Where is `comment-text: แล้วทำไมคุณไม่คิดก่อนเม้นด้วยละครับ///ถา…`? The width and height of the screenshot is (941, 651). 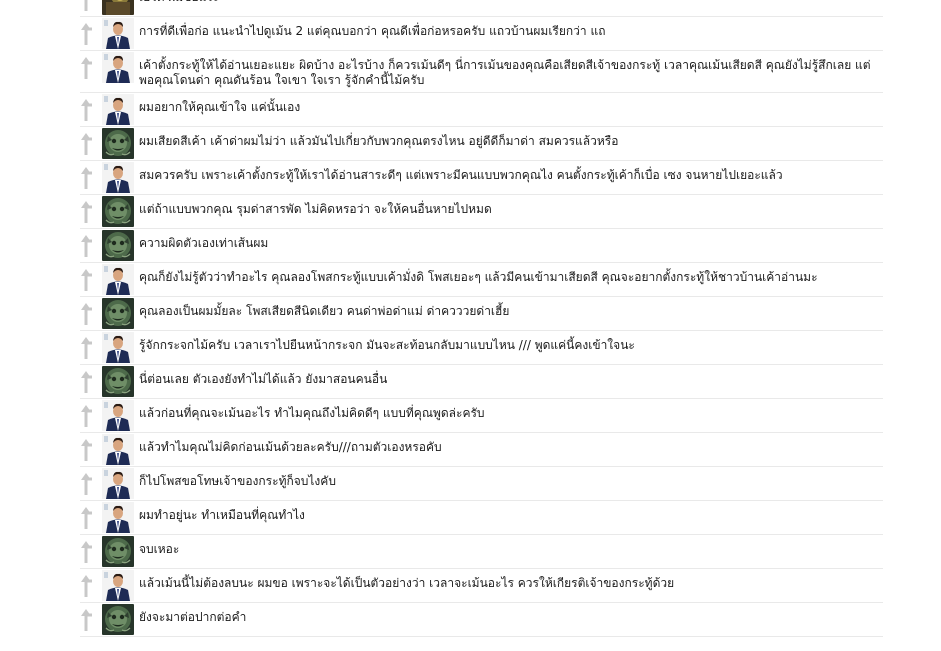 comment-text: แล้วทำไมคุณไม่คิดก่อนเม้นด้วยละครับ///ถา… is located at coordinates (290, 447).